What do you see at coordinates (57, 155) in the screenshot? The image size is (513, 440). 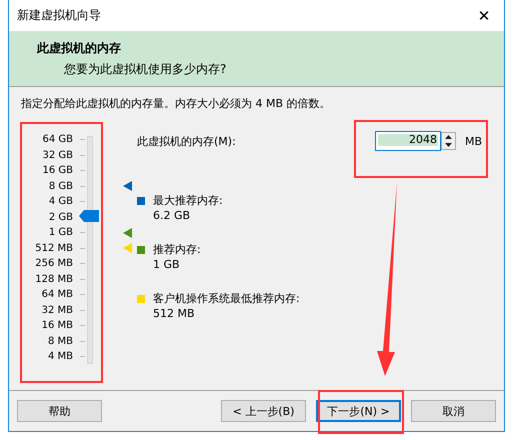 I see `tick-label: 32 GB` at bounding box center [57, 155].